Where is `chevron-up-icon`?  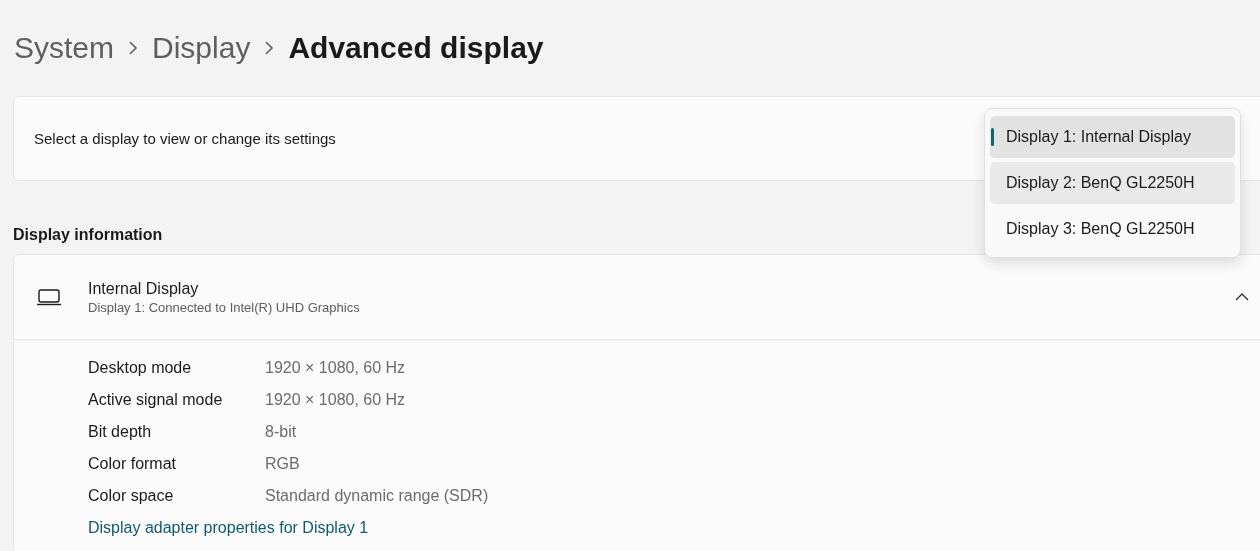
chevron-up-icon is located at coordinates (1242, 297).